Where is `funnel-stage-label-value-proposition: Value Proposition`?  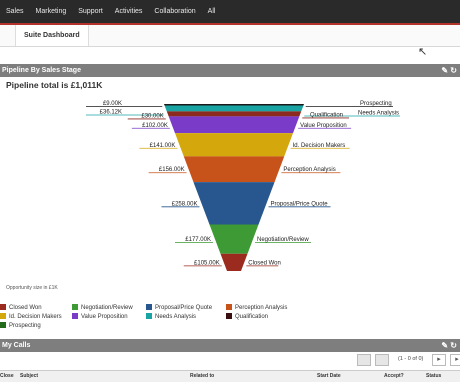
funnel-stage-label-value-proposition: Value Proposition is located at coordinates (323, 126).